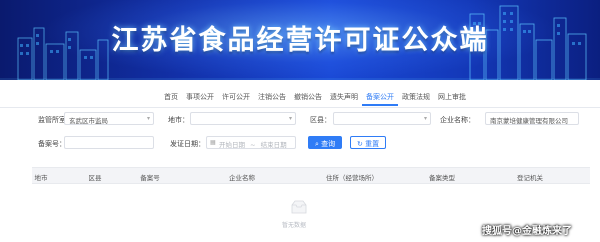  I want to click on filter-row-2: 备案号： 发证日期： ▦ 开始日期 ~ 结束日期 ⌕ 查询 ↻ 重置, so click(300, 144).